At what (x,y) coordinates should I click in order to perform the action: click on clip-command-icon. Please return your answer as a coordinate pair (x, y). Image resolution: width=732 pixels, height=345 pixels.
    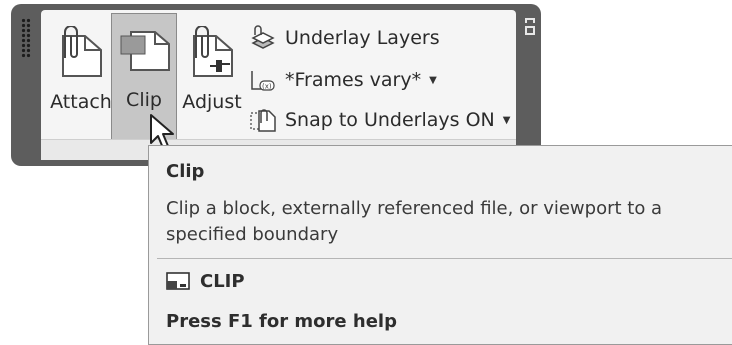
    Looking at the image, I should click on (179, 281).